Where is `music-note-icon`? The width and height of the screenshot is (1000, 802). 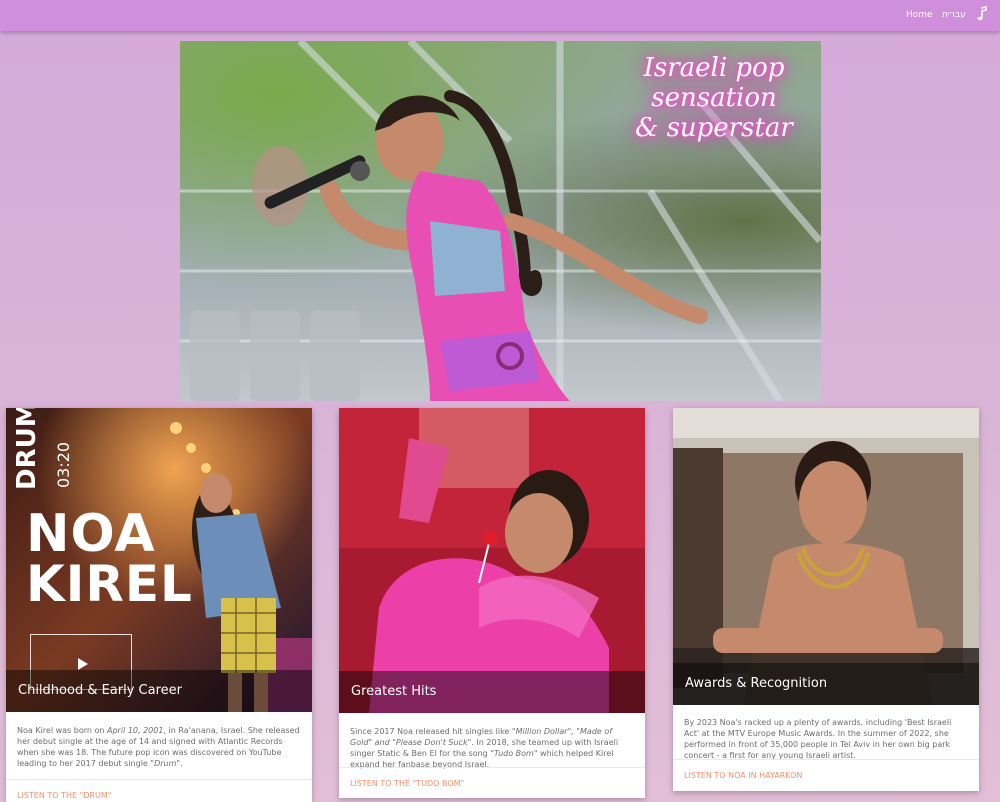 music-note-icon is located at coordinates (982, 14).